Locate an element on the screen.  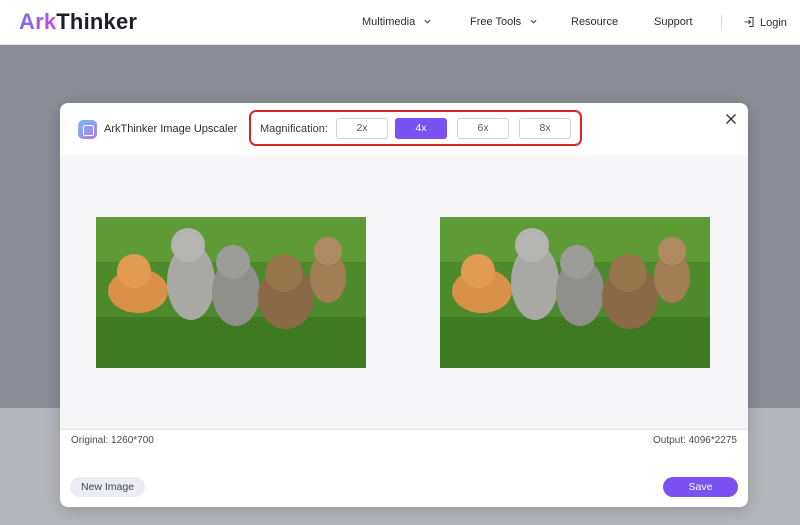
image-upscaler-icon is located at coordinates (87, 129).